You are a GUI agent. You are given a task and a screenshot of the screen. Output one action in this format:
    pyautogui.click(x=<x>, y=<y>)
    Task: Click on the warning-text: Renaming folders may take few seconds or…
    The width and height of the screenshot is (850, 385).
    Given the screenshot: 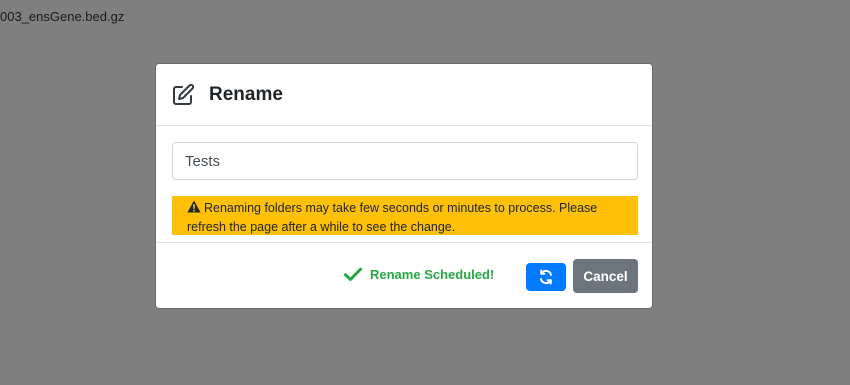 What is the action you would take?
    pyautogui.click(x=392, y=217)
    